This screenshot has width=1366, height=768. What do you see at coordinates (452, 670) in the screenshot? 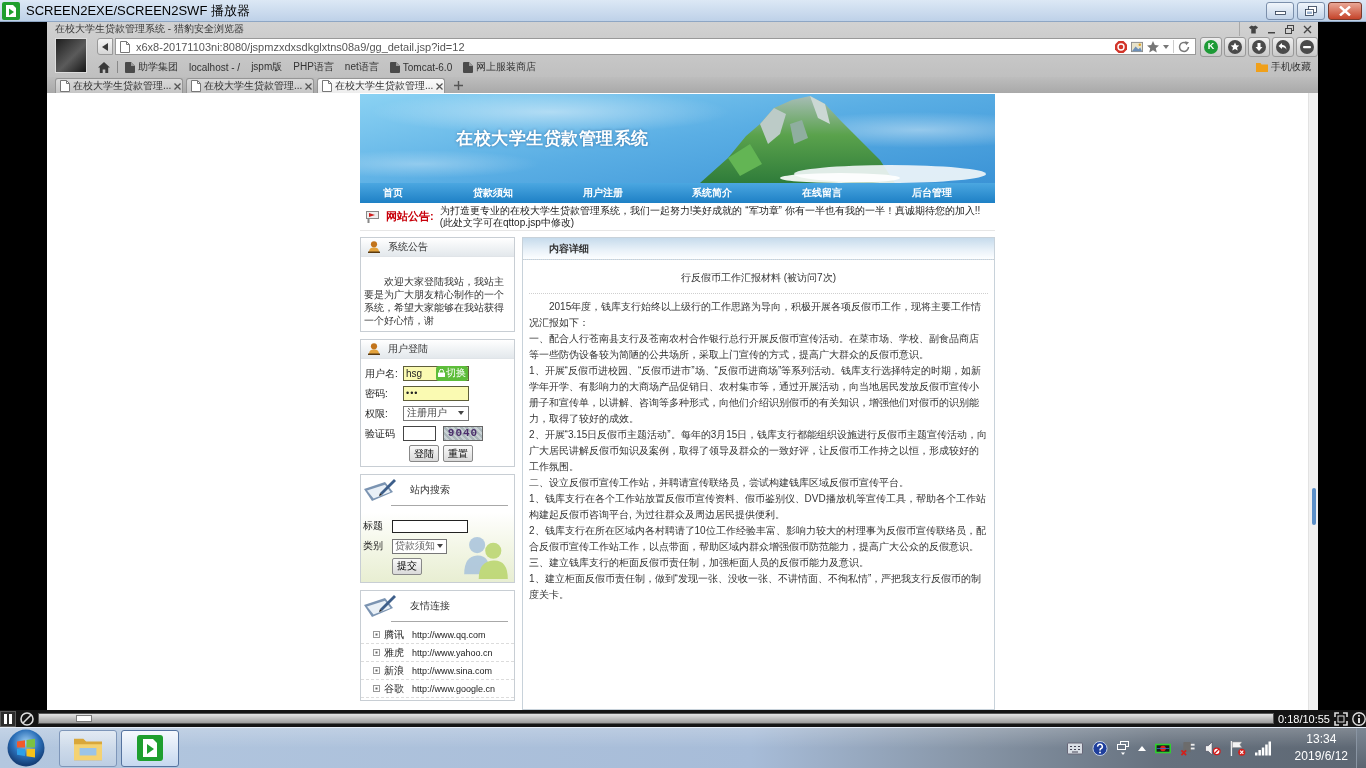
I see `link-url: http://www.sina.com` at bounding box center [452, 670].